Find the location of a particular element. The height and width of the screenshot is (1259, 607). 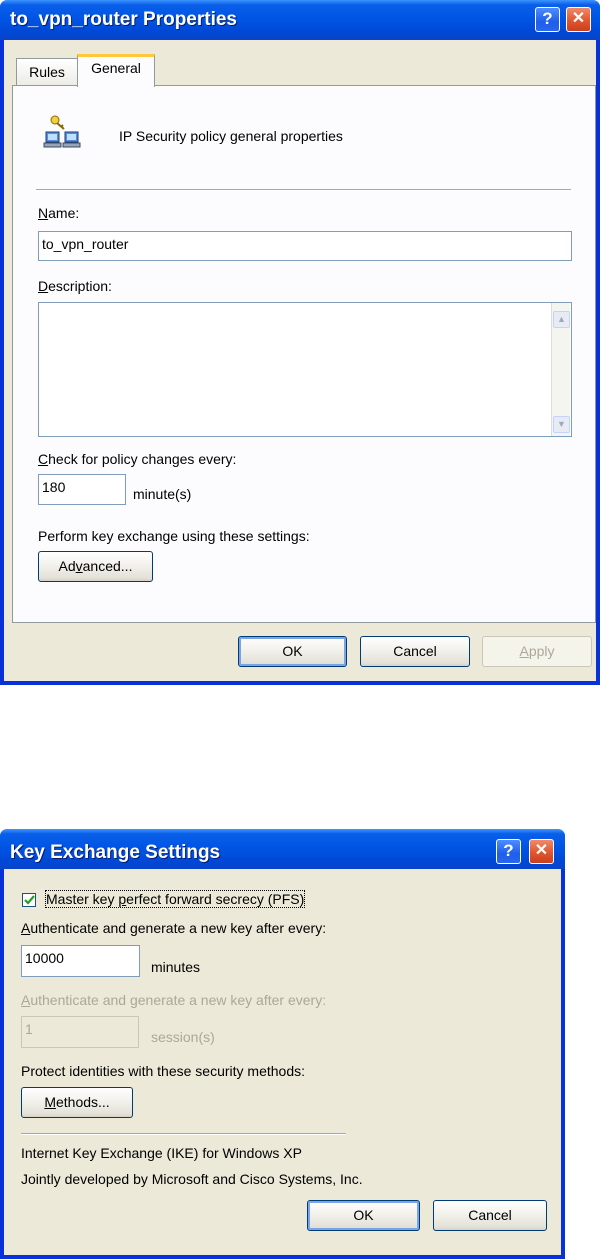

checkmark-icon is located at coordinates (29, 900).